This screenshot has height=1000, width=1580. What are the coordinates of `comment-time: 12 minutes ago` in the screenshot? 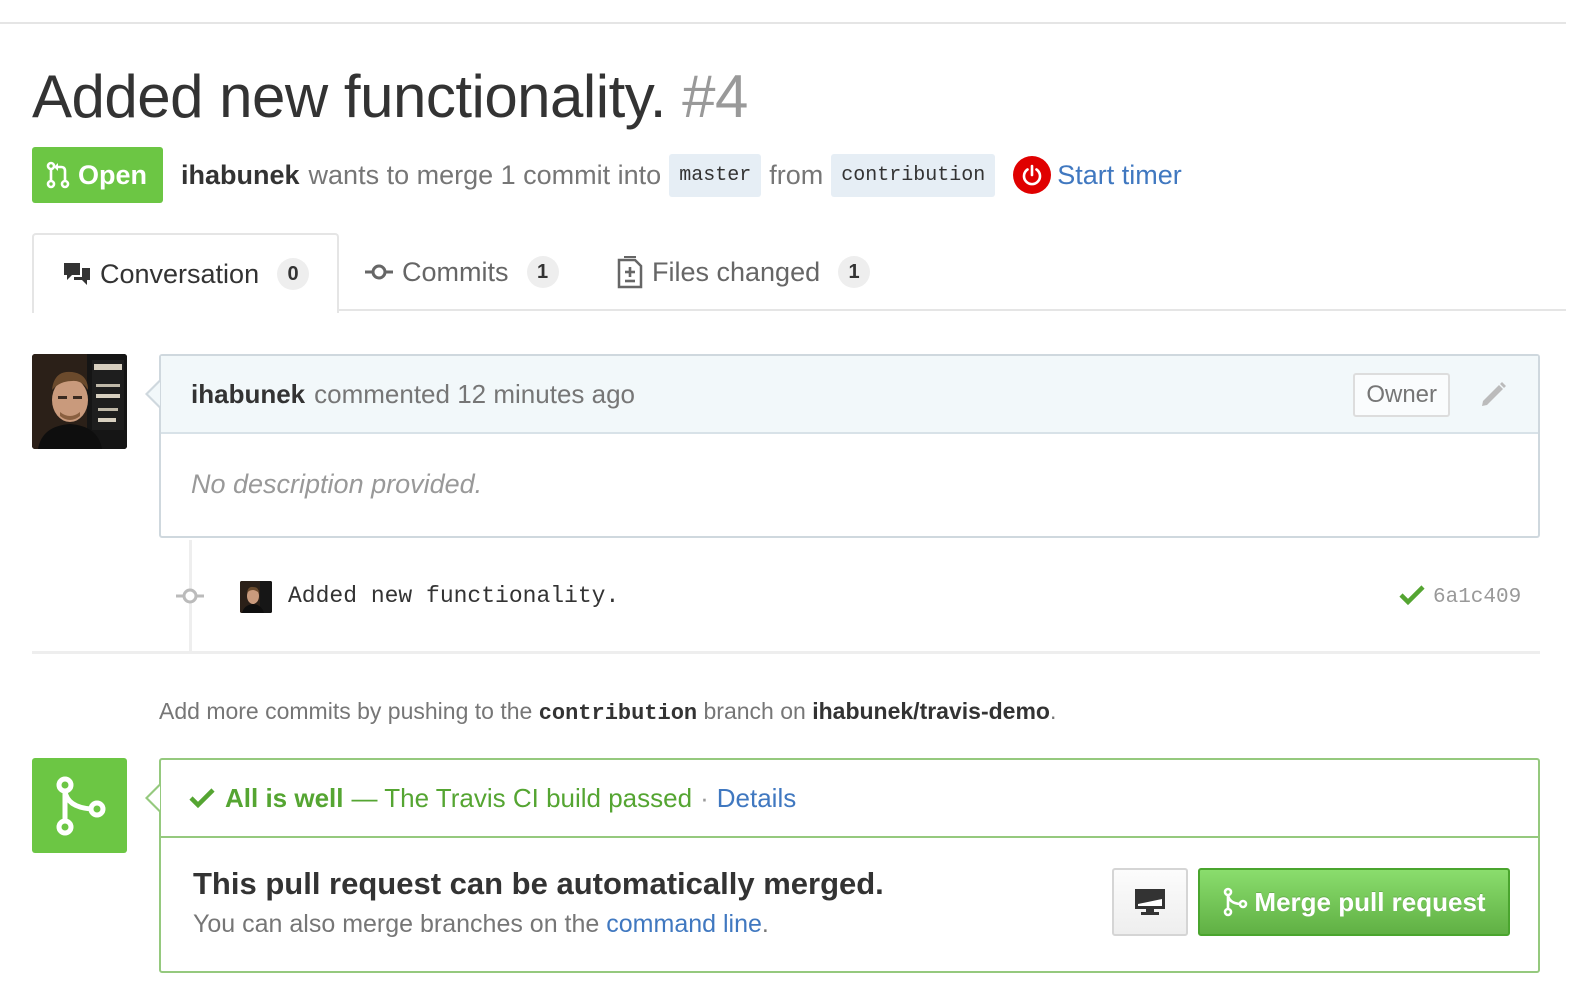 It's located at (546, 394).